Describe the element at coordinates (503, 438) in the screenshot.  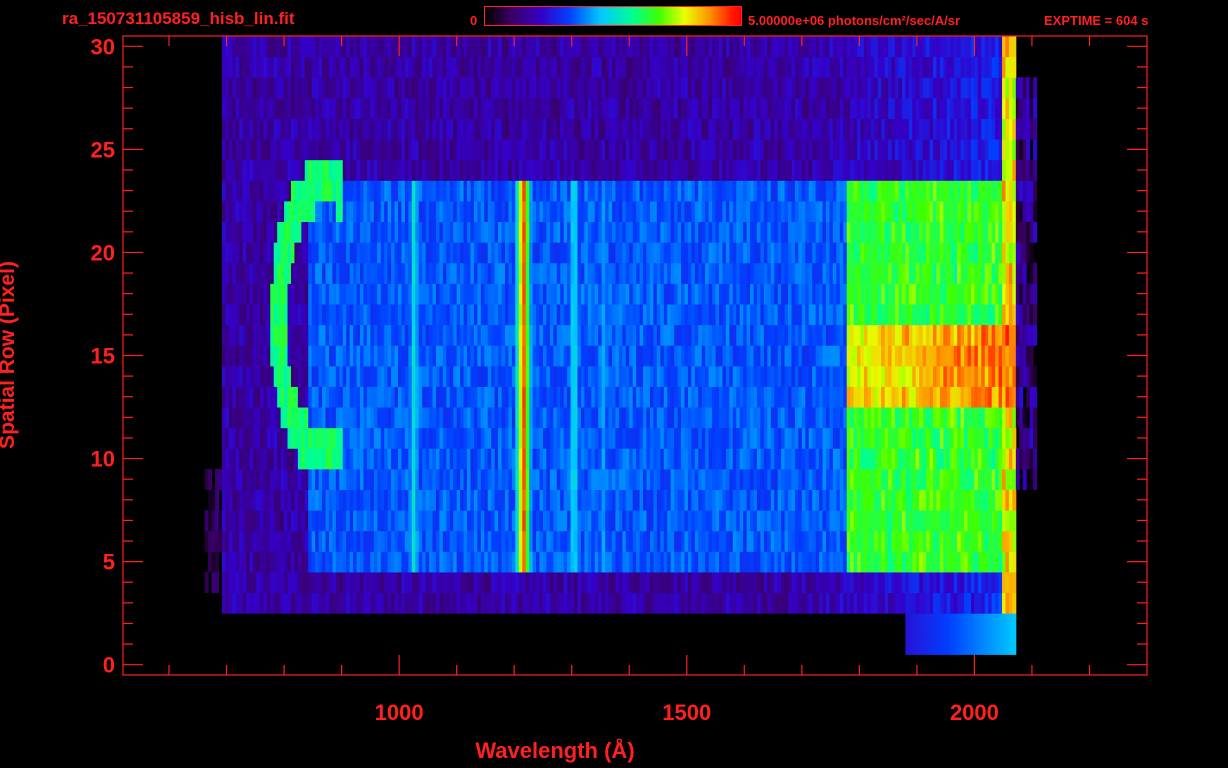
I see `heat-cell-2018` at that location.